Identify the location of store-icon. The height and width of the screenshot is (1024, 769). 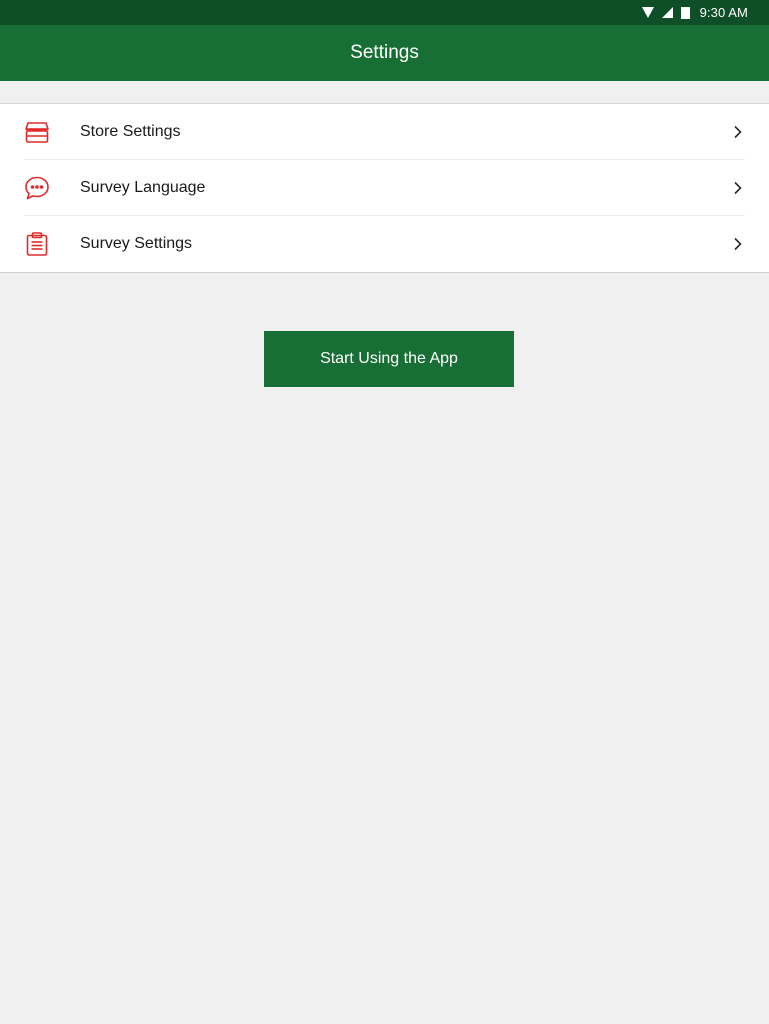
(37, 132).